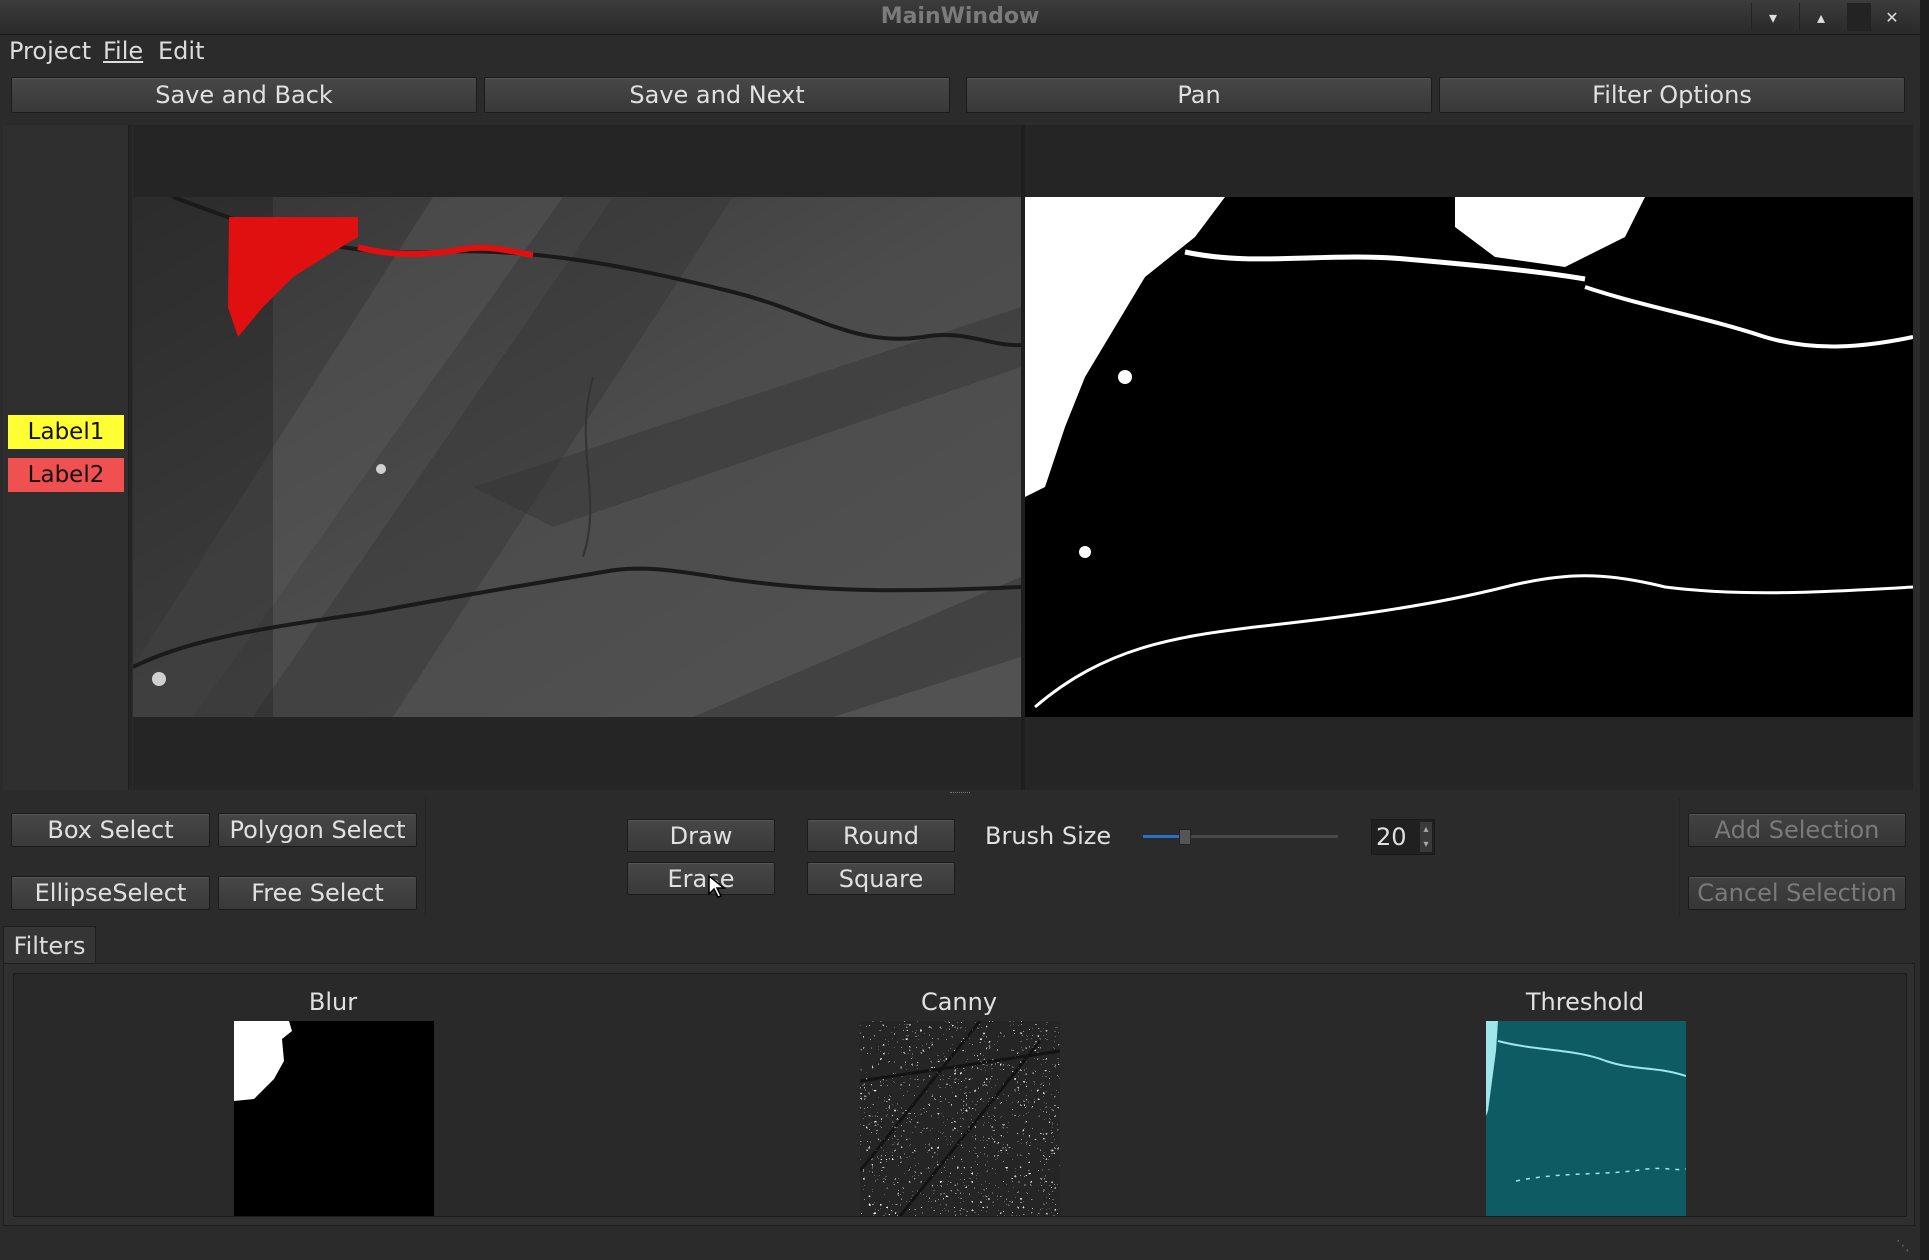 The width and height of the screenshot is (1929, 1260). I want to click on resize-grip-icon: ⋱, so click(1904, 1246).